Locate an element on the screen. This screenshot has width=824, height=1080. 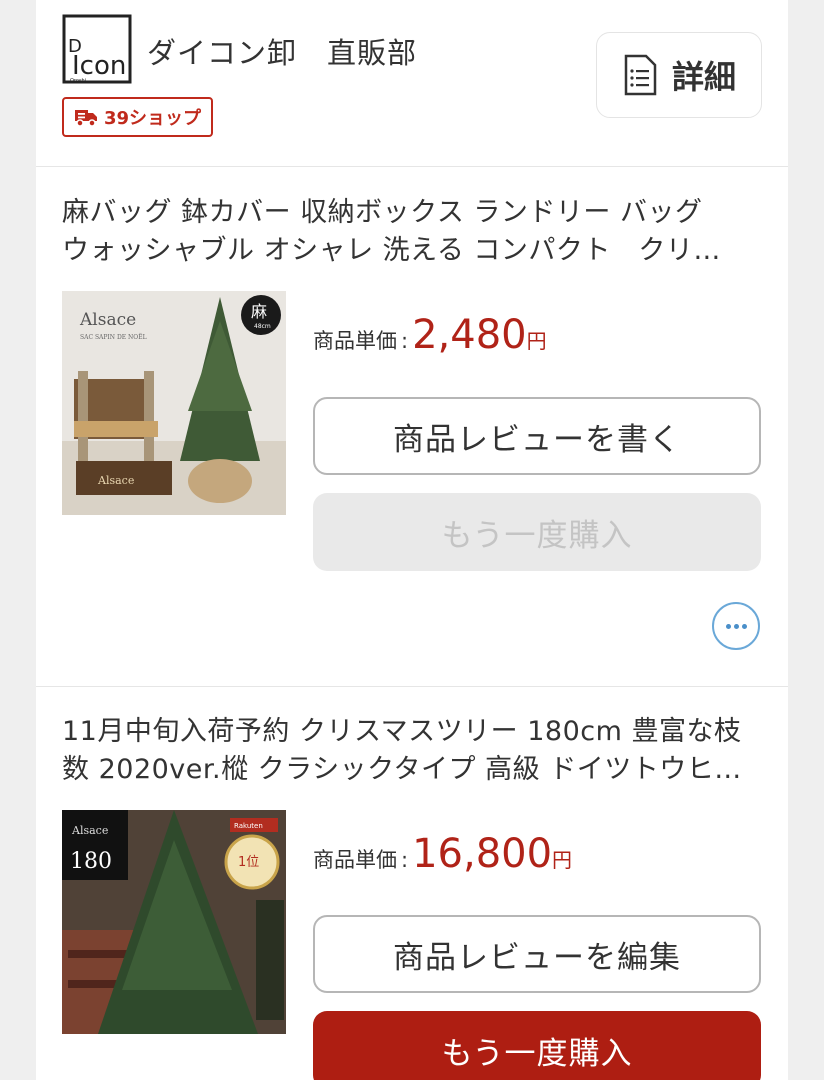
shop-detail-button: 詳細 is located at coordinates (679, 75).